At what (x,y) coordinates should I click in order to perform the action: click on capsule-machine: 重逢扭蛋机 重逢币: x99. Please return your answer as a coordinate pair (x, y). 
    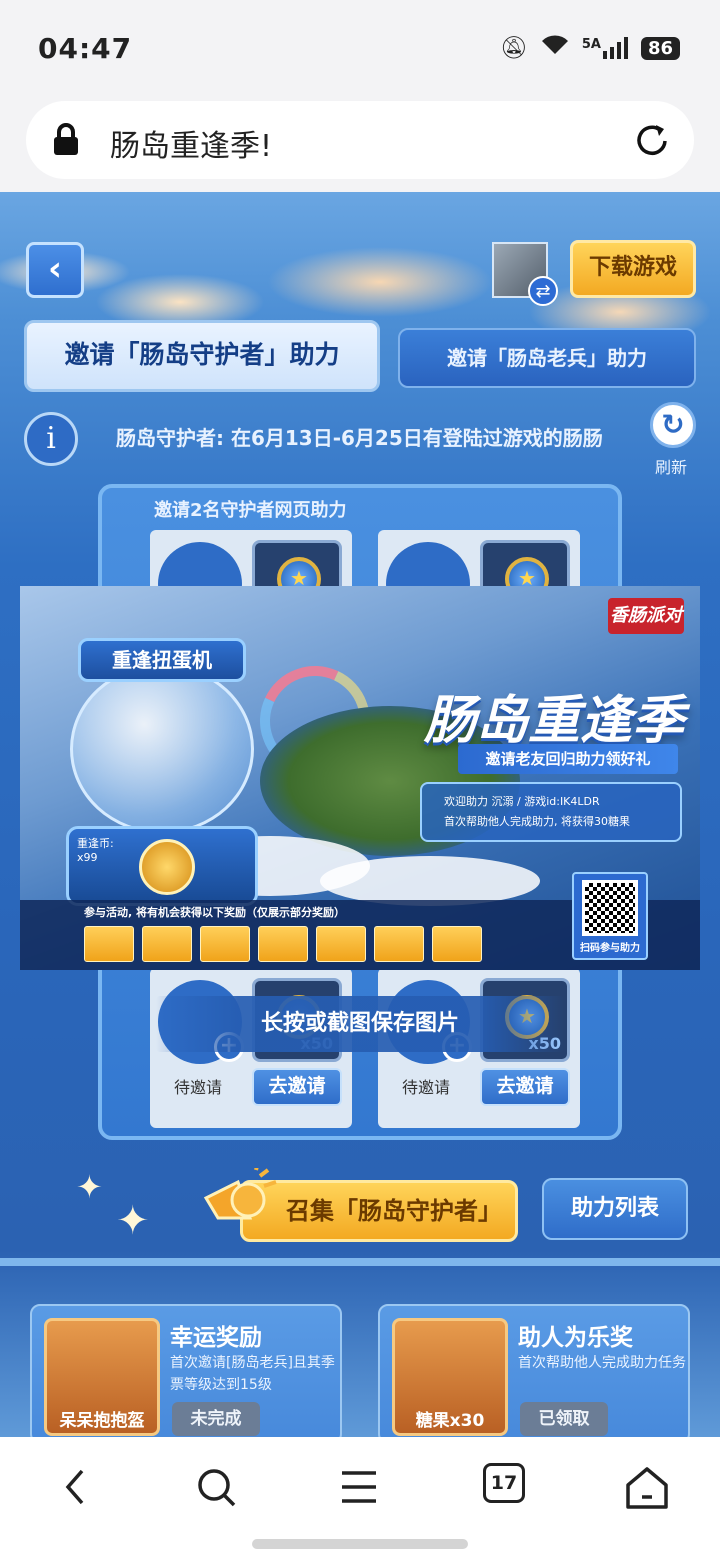
    Looking at the image, I should click on (163, 766).